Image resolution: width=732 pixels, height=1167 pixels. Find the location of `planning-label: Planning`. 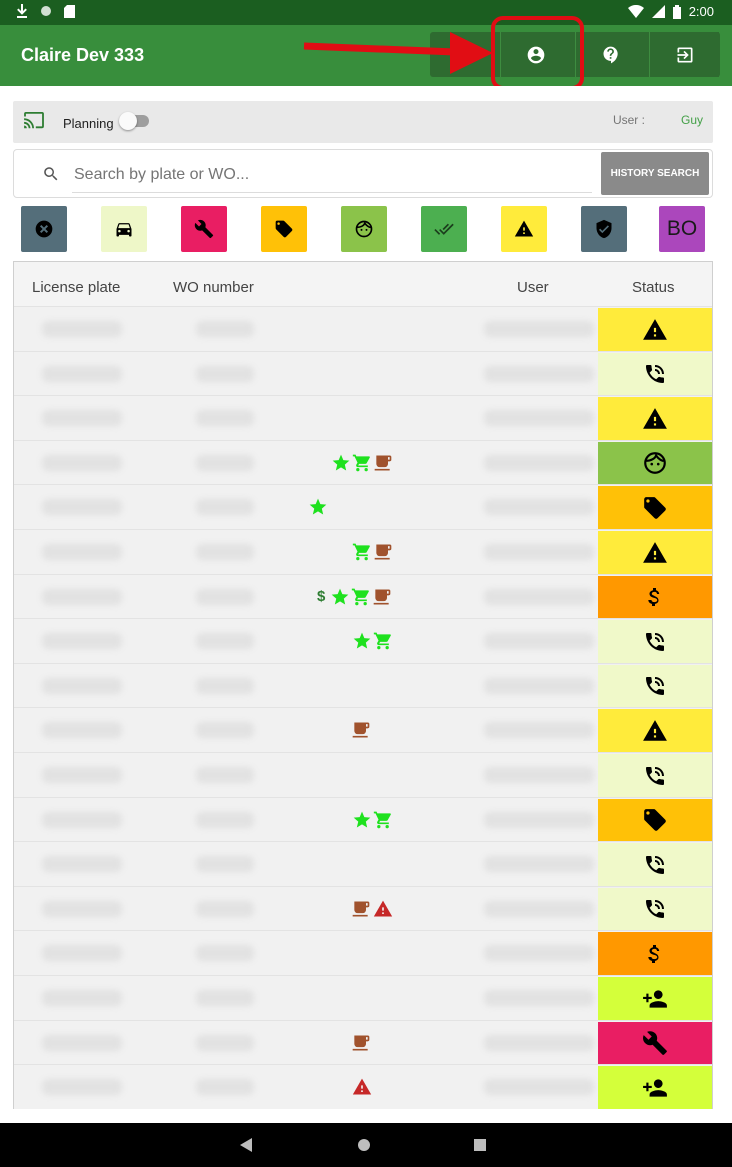

planning-label: Planning is located at coordinates (88, 123).